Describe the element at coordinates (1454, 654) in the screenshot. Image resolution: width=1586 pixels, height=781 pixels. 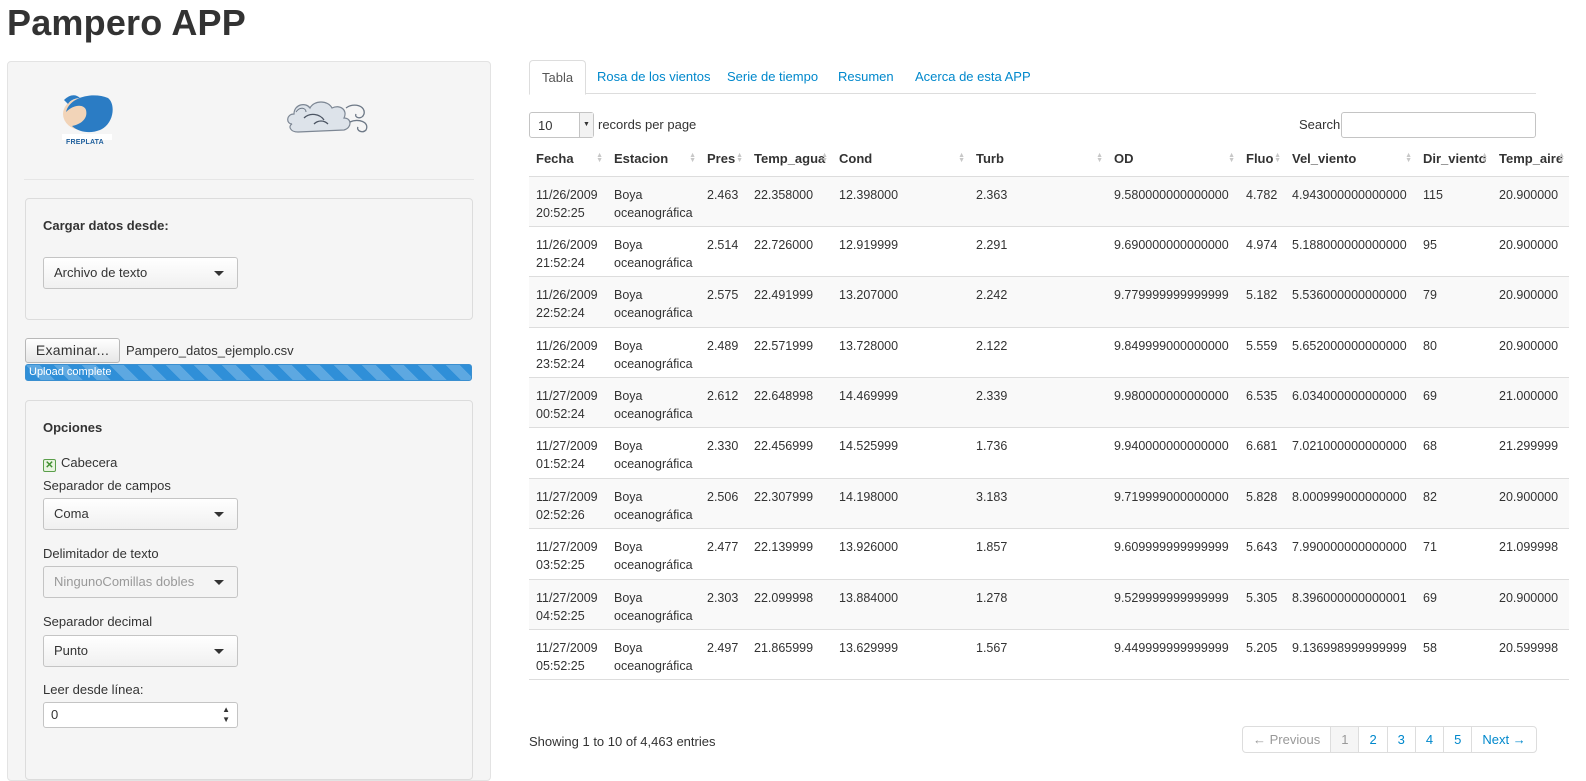
I see `table-cell: 58` at that location.